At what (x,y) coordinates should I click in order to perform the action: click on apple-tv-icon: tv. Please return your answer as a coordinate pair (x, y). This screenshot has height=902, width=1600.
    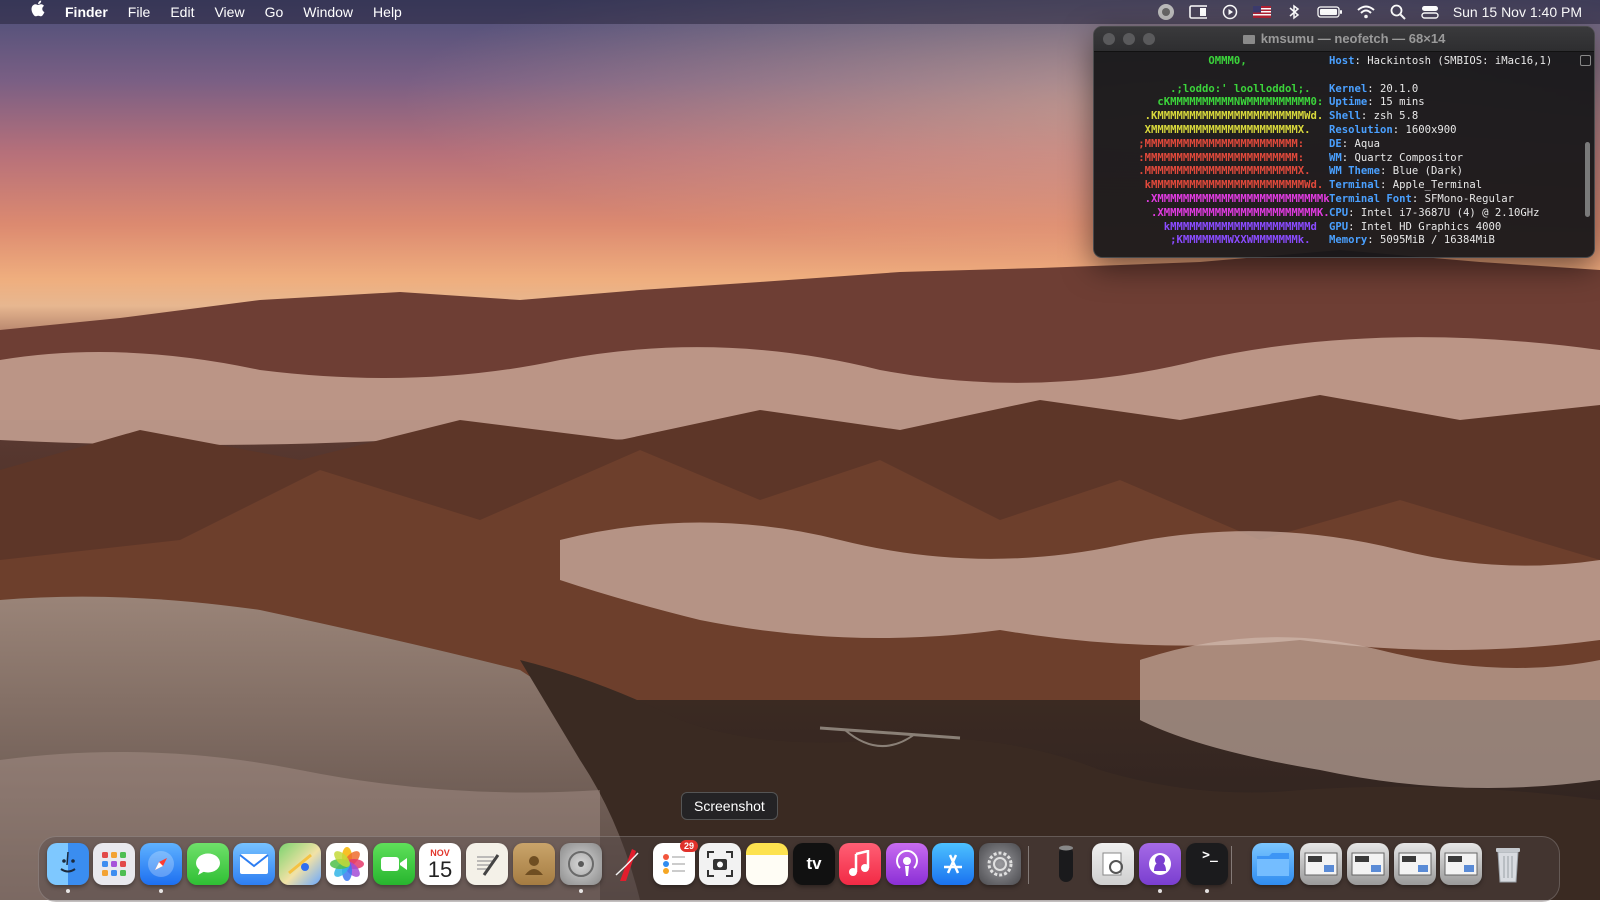
    Looking at the image, I should click on (814, 864).